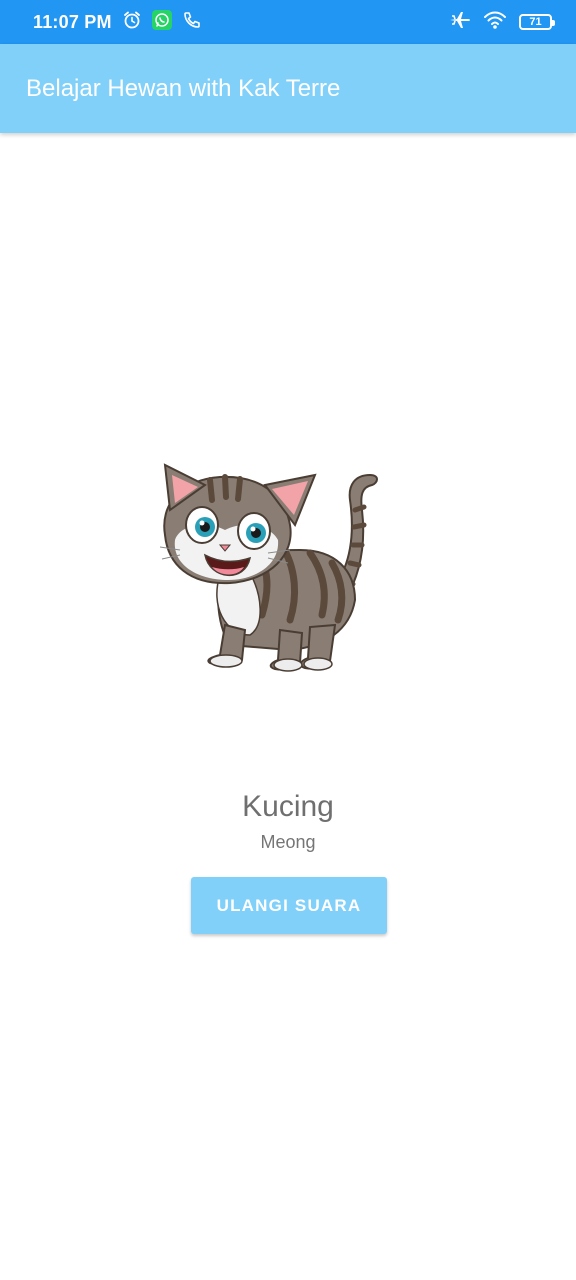 The height and width of the screenshot is (1280, 576). Describe the element at coordinates (192, 22) in the screenshot. I see `phone-icon` at that location.